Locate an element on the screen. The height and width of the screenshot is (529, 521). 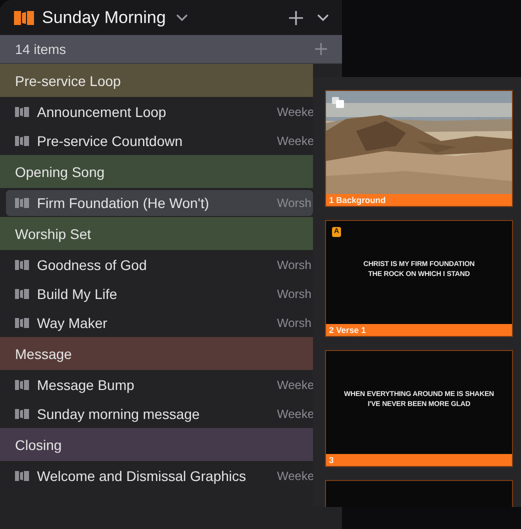
layers-icon is located at coordinates (338, 102).